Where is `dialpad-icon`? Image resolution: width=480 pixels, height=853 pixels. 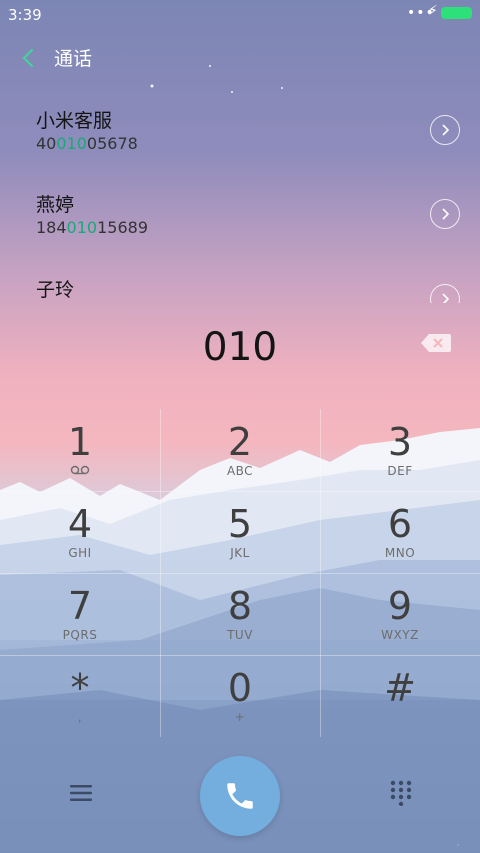
dialpad-icon is located at coordinates (401, 793).